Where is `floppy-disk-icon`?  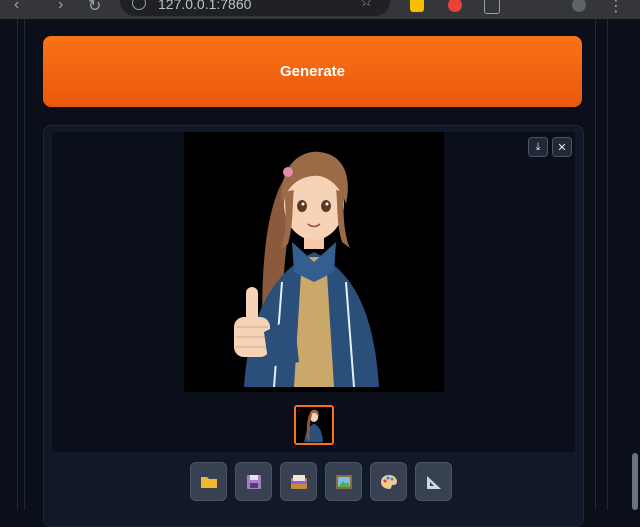
floppy-disk-icon is located at coordinates (253, 481).